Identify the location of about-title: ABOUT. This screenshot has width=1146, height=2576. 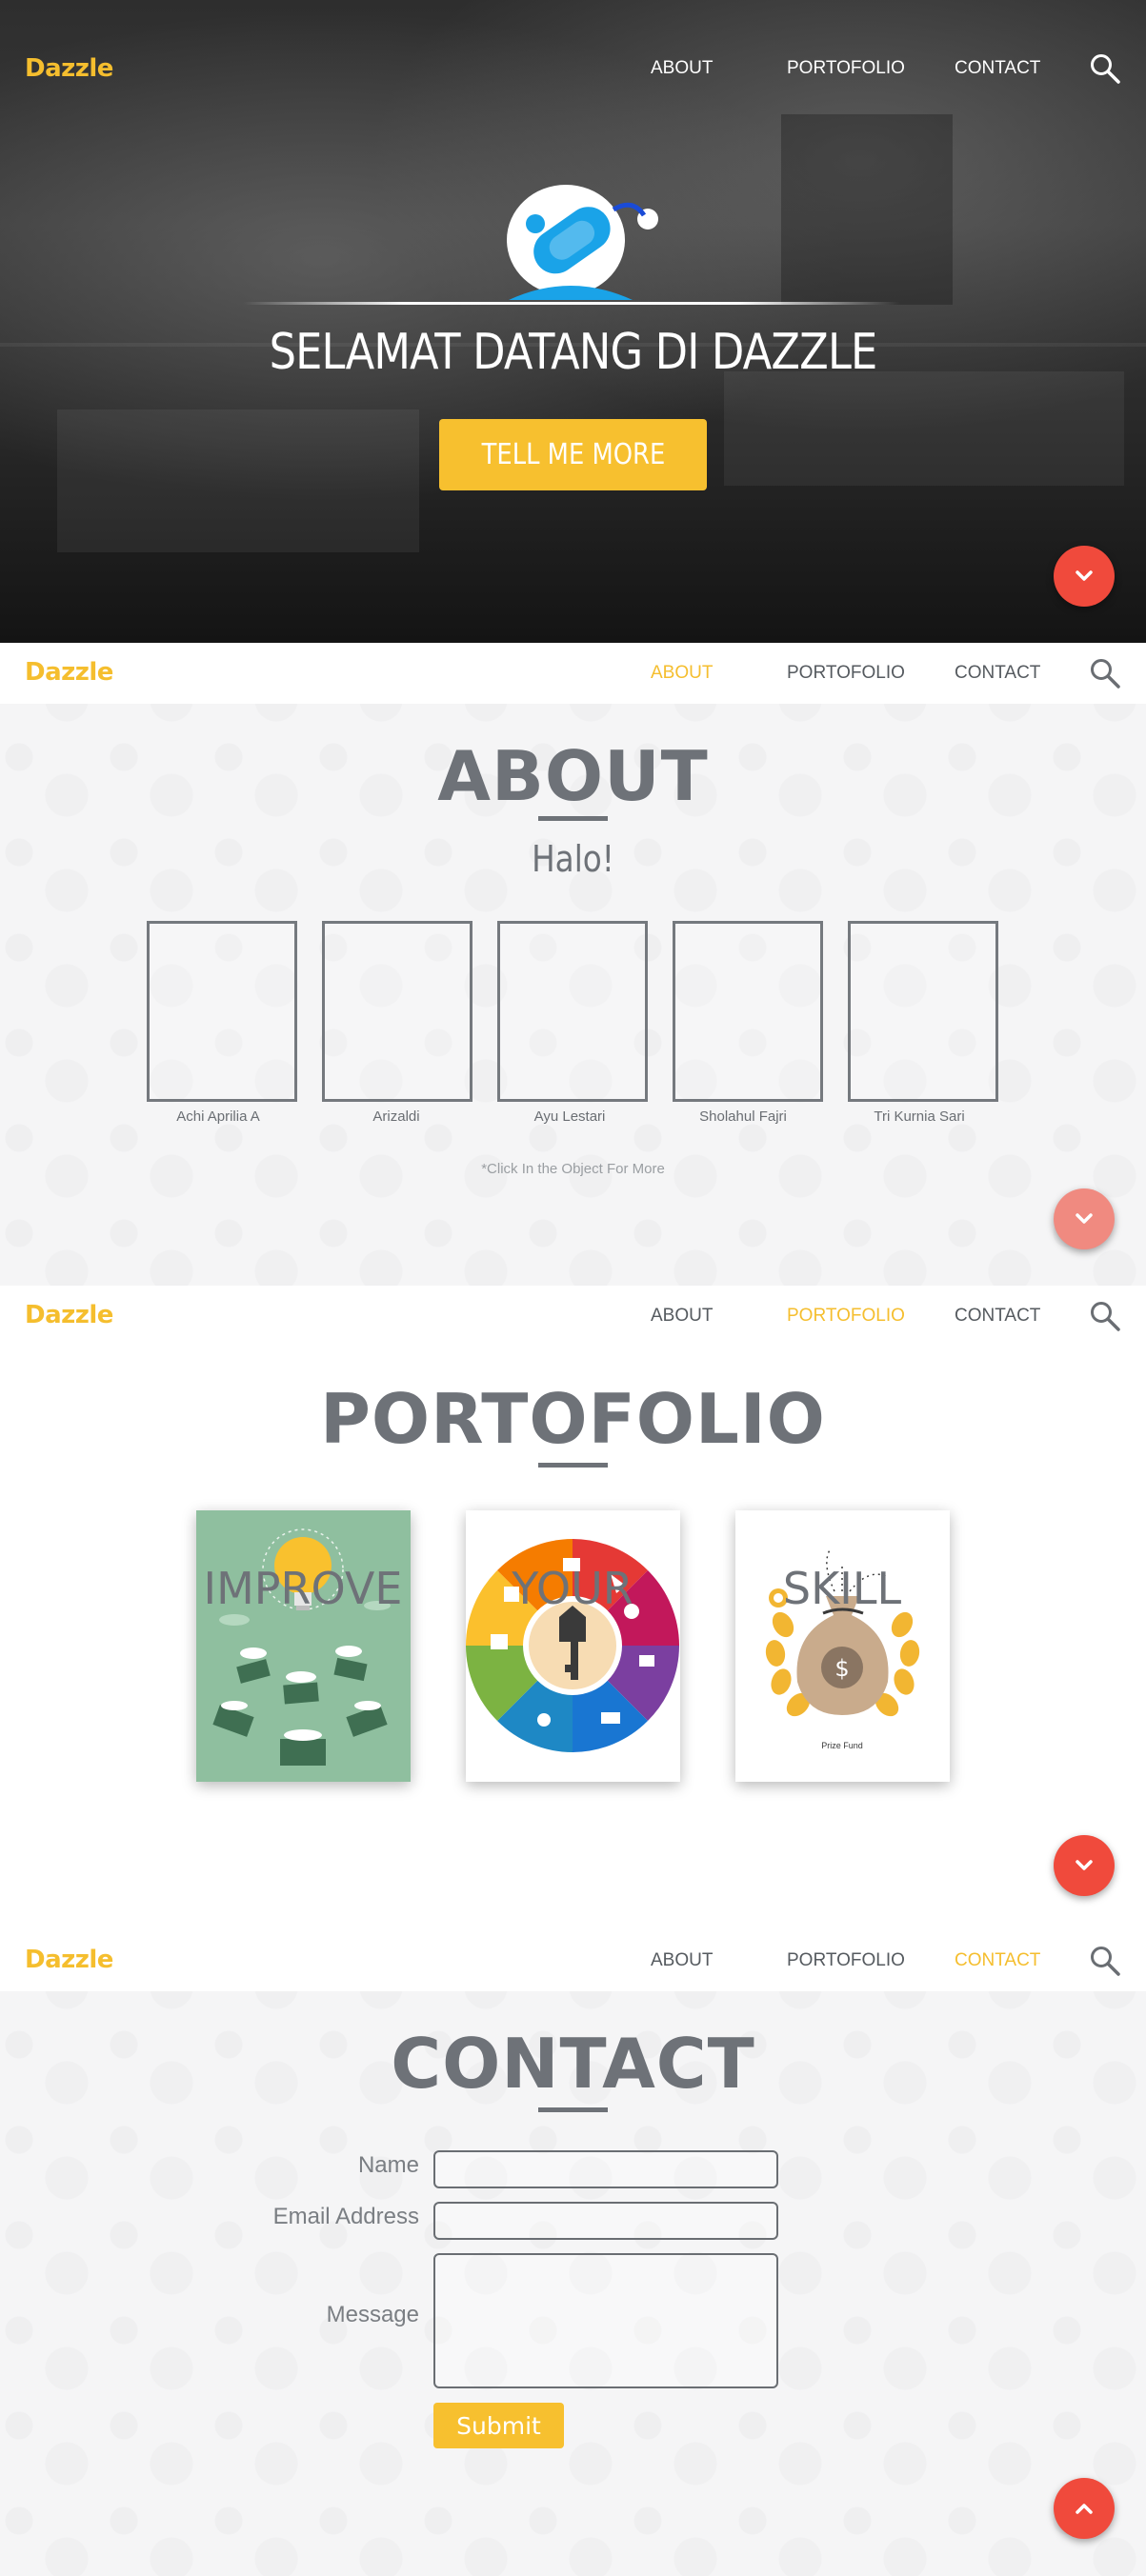
(573, 776).